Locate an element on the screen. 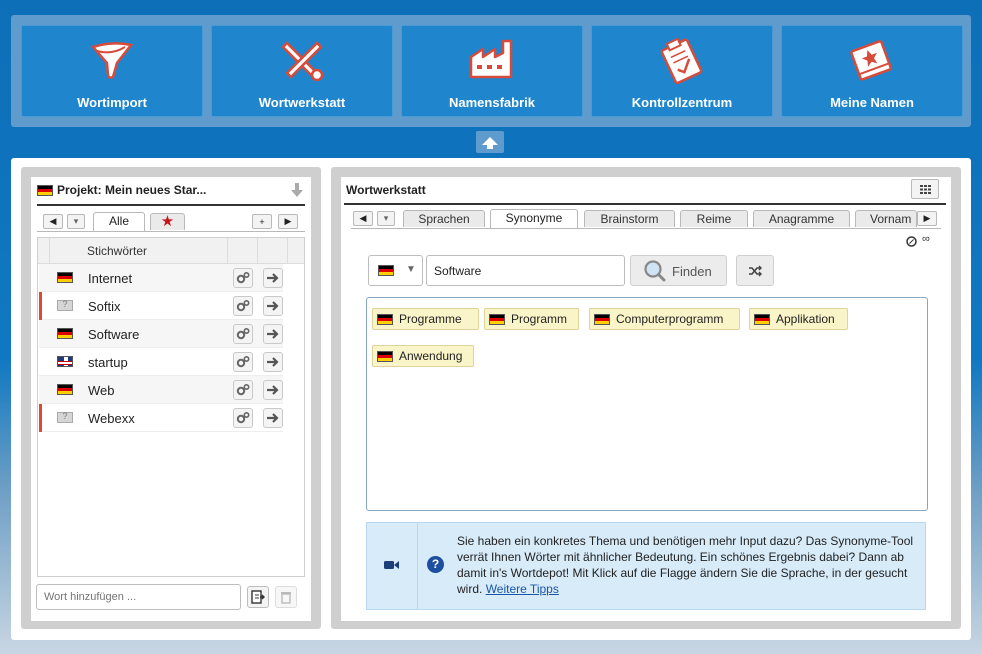 The width and height of the screenshot is (982, 654). table-row: startup is located at coordinates (161, 362).